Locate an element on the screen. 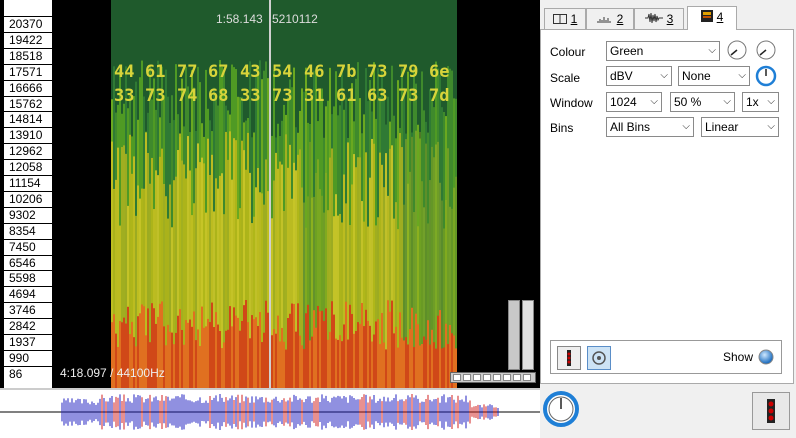 The height and width of the screenshot is (438, 796). tab-3: 3 is located at coordinates (659, 19).